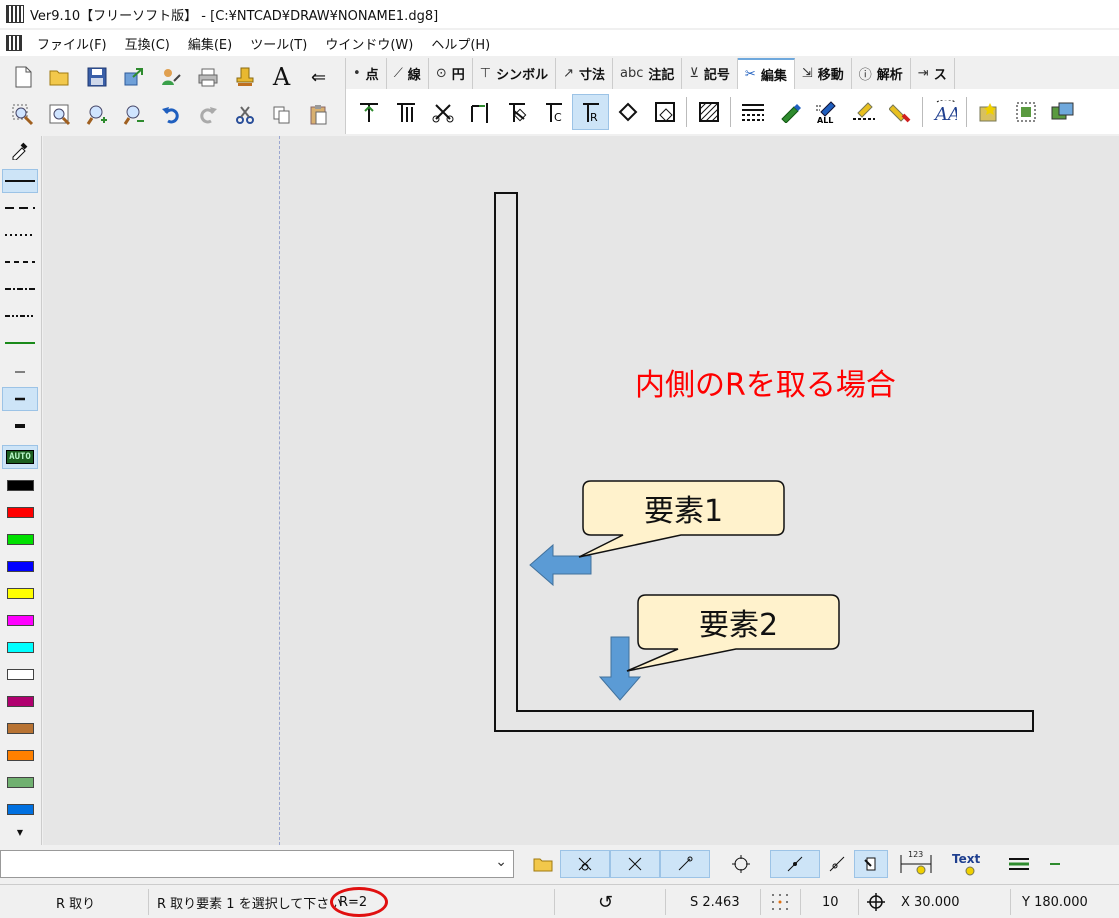 The width and height of the screenshot is (1119, 918). I want to click on color-change-button, so click(789, 112).